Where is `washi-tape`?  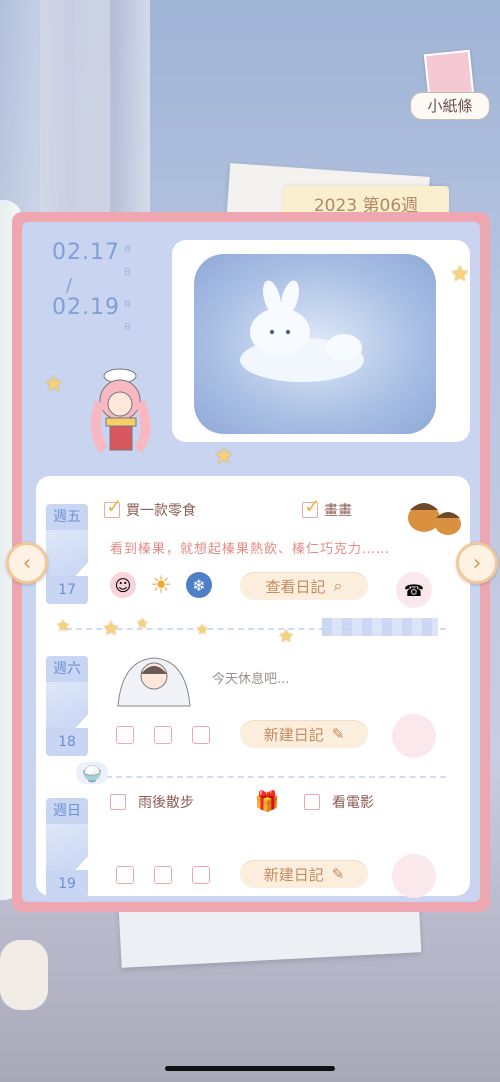
washi-tape is located at coordinates (380, 627).